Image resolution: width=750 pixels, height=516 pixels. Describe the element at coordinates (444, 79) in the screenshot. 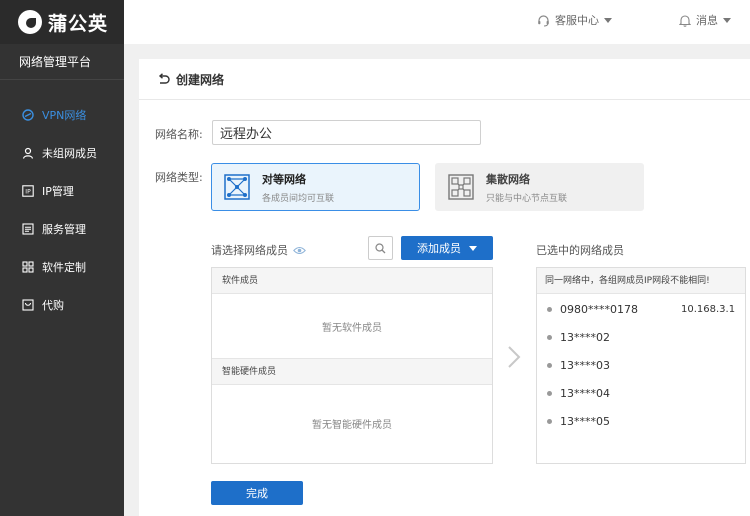

I see `card-header: 创建网络` at that location.